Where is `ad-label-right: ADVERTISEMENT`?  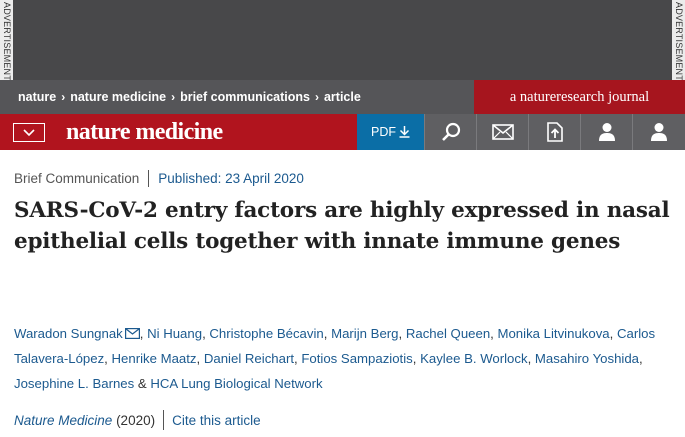 ad-label-right: ADVERTISEMENT is located at coordinates (678, 40).